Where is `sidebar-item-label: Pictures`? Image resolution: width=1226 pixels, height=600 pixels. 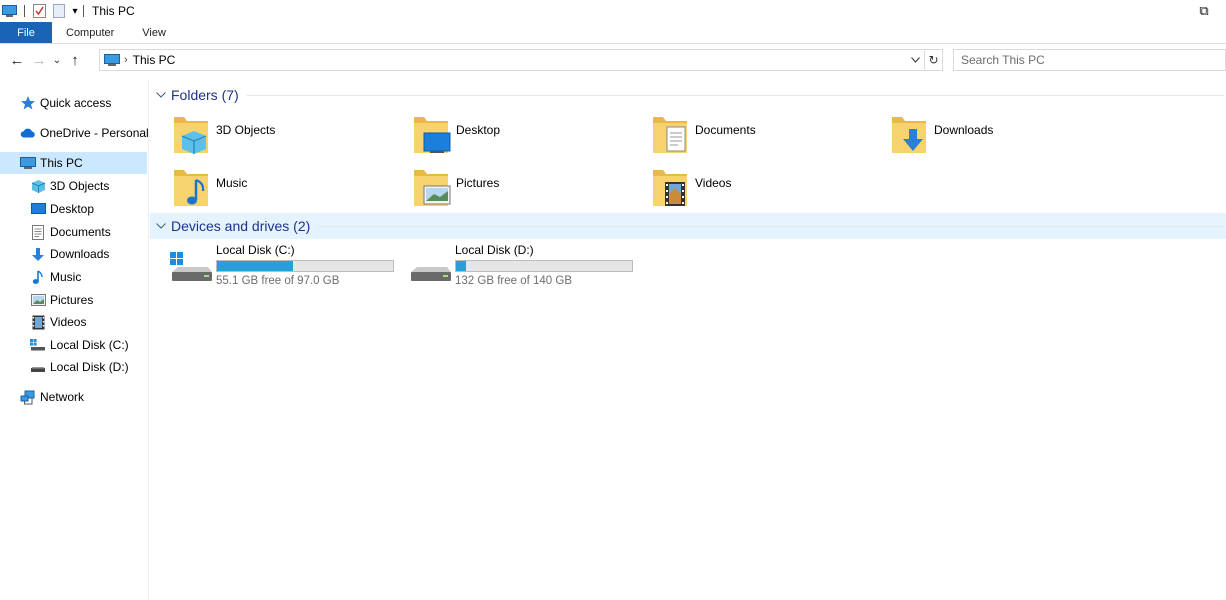 sidebar-item-label: Pictures is located at coordinates (72, 300).